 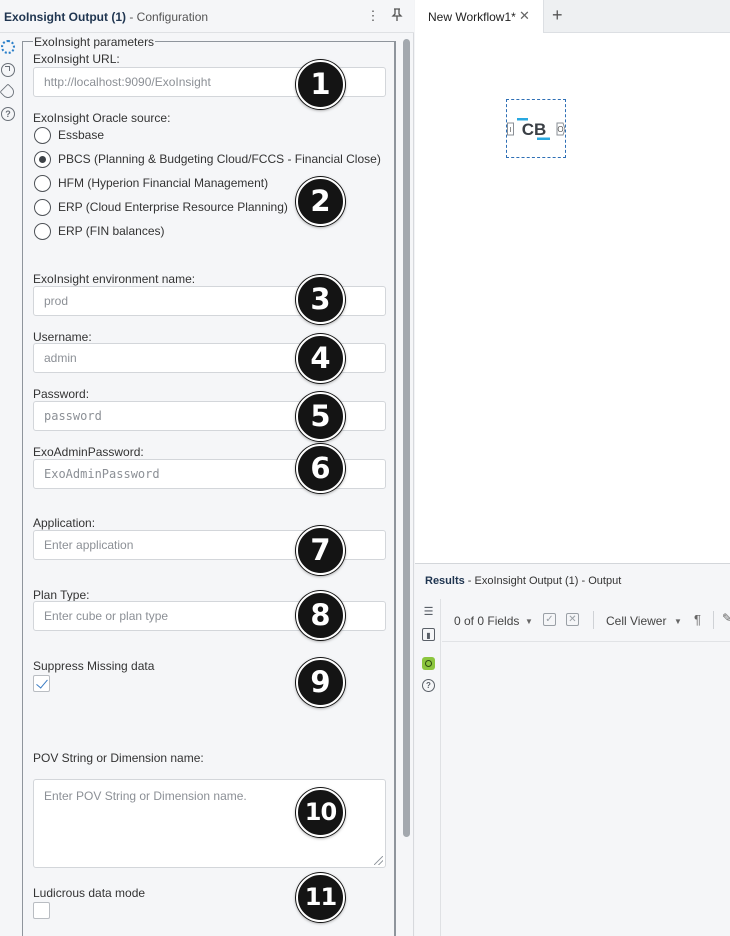 I want to click on url-label: ExoInsight URL:, so click(x=76, y=59).